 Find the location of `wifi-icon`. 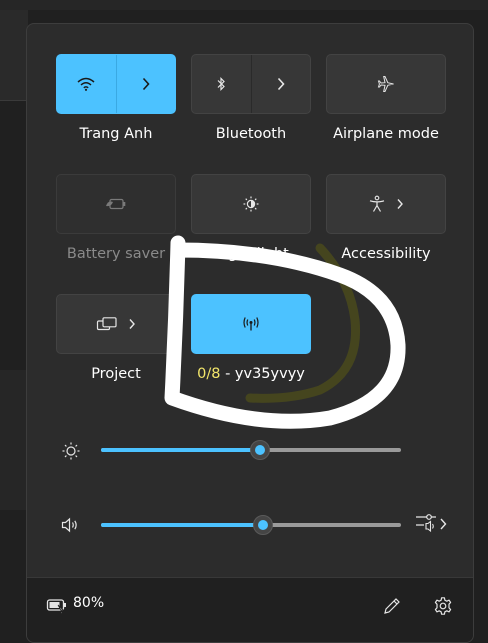

wifi-icon is located at coordinates (86, 84).